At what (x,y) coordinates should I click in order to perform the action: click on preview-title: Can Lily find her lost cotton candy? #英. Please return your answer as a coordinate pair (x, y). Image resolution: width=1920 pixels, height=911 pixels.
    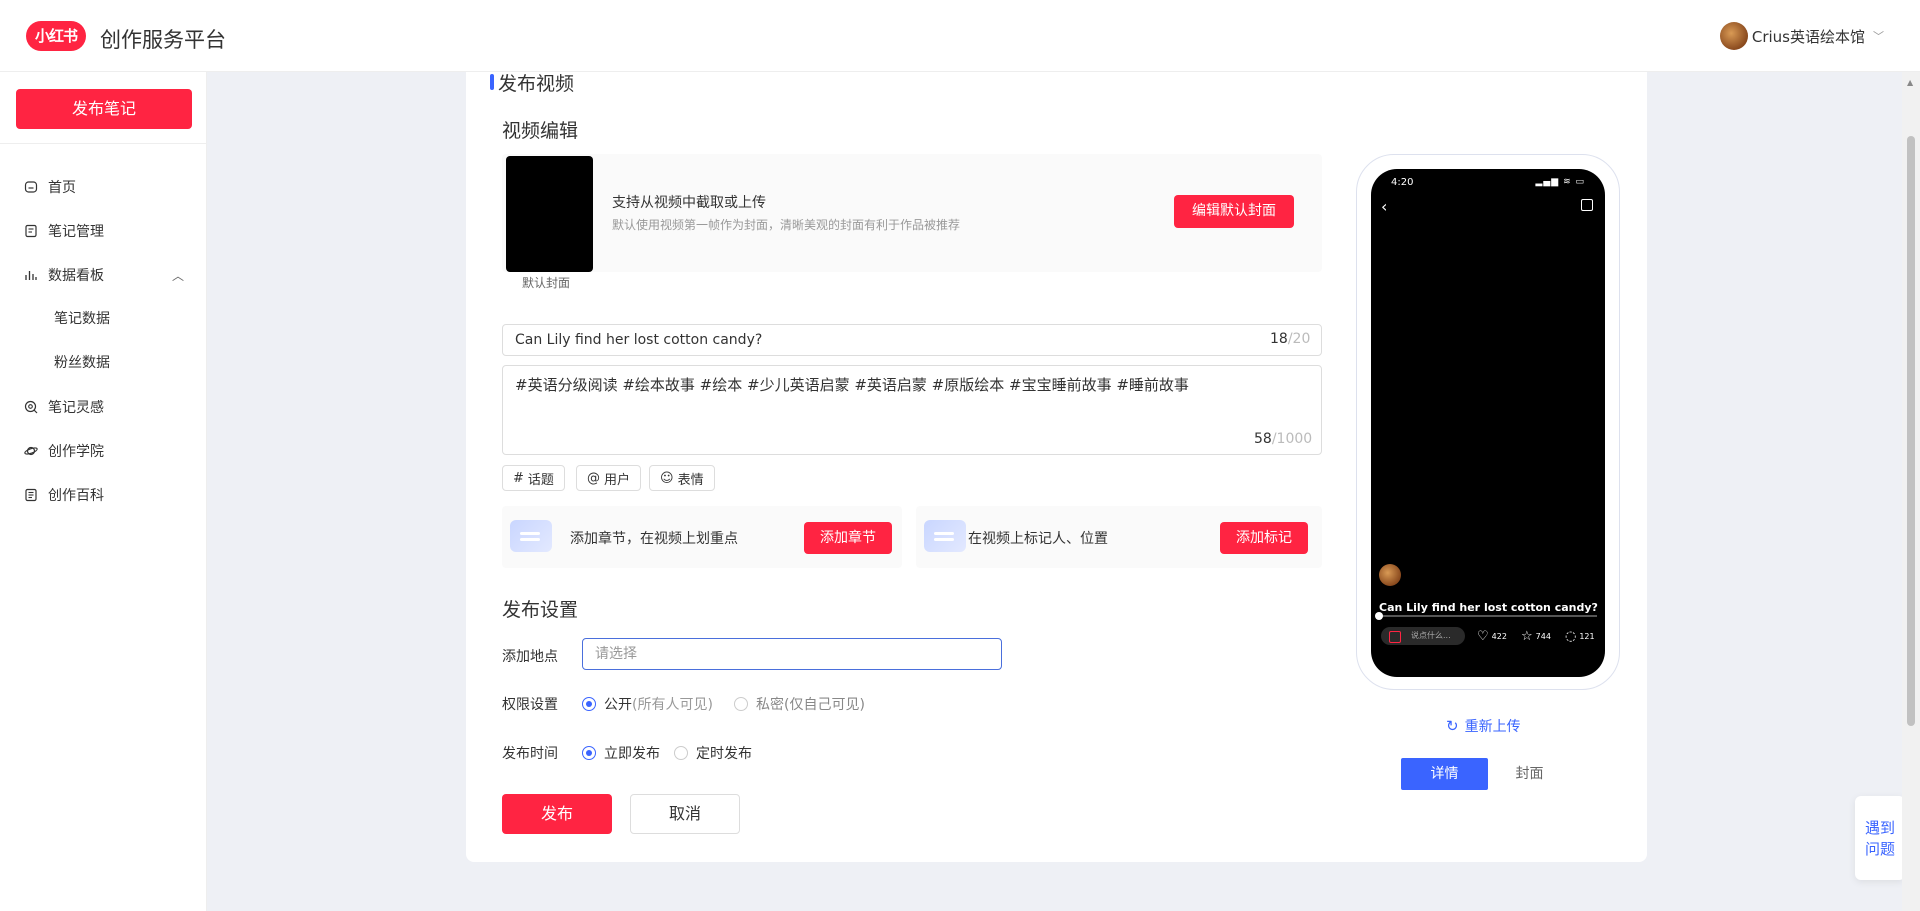
    Looking at the image, I should click on (1489, 607).